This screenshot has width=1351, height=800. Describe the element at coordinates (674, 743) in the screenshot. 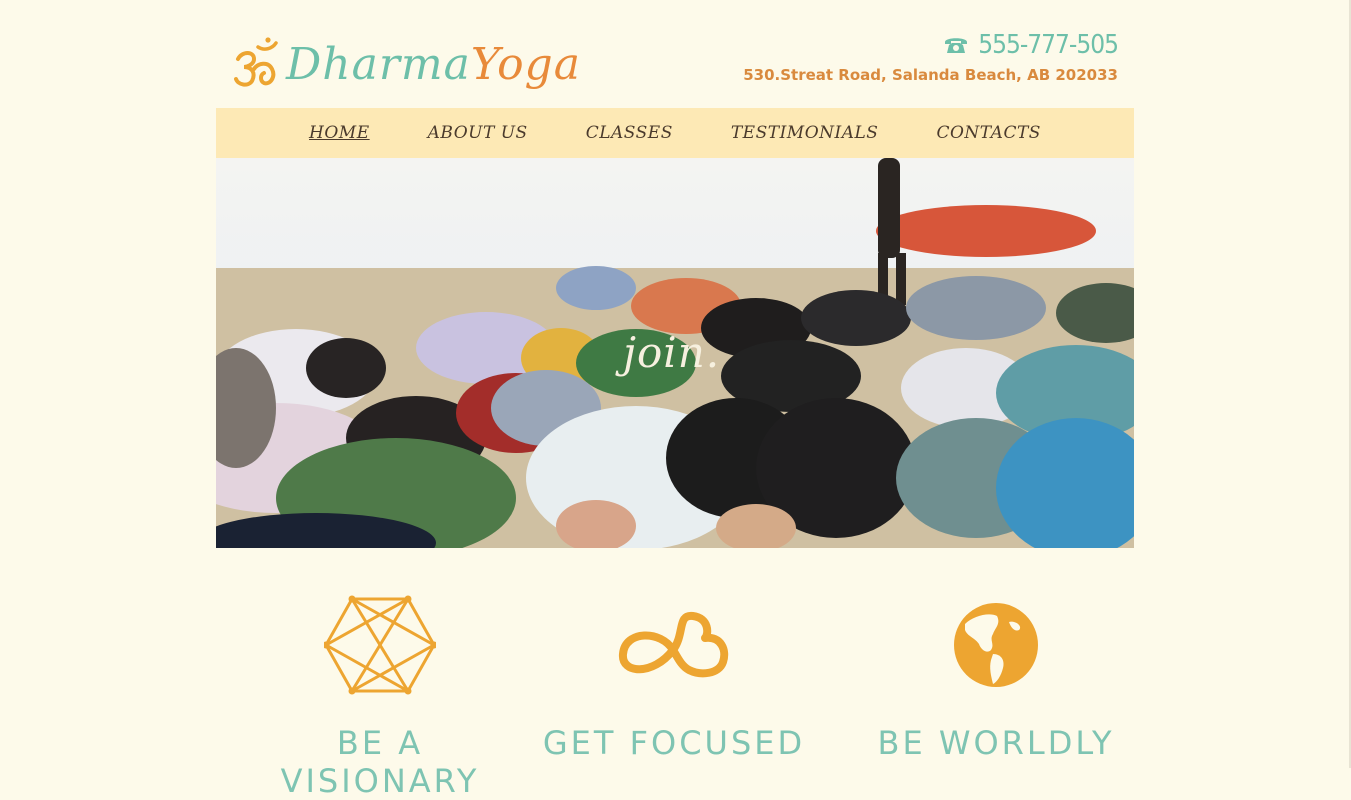

I see `feature-title: GET FOCUSED` at that location.